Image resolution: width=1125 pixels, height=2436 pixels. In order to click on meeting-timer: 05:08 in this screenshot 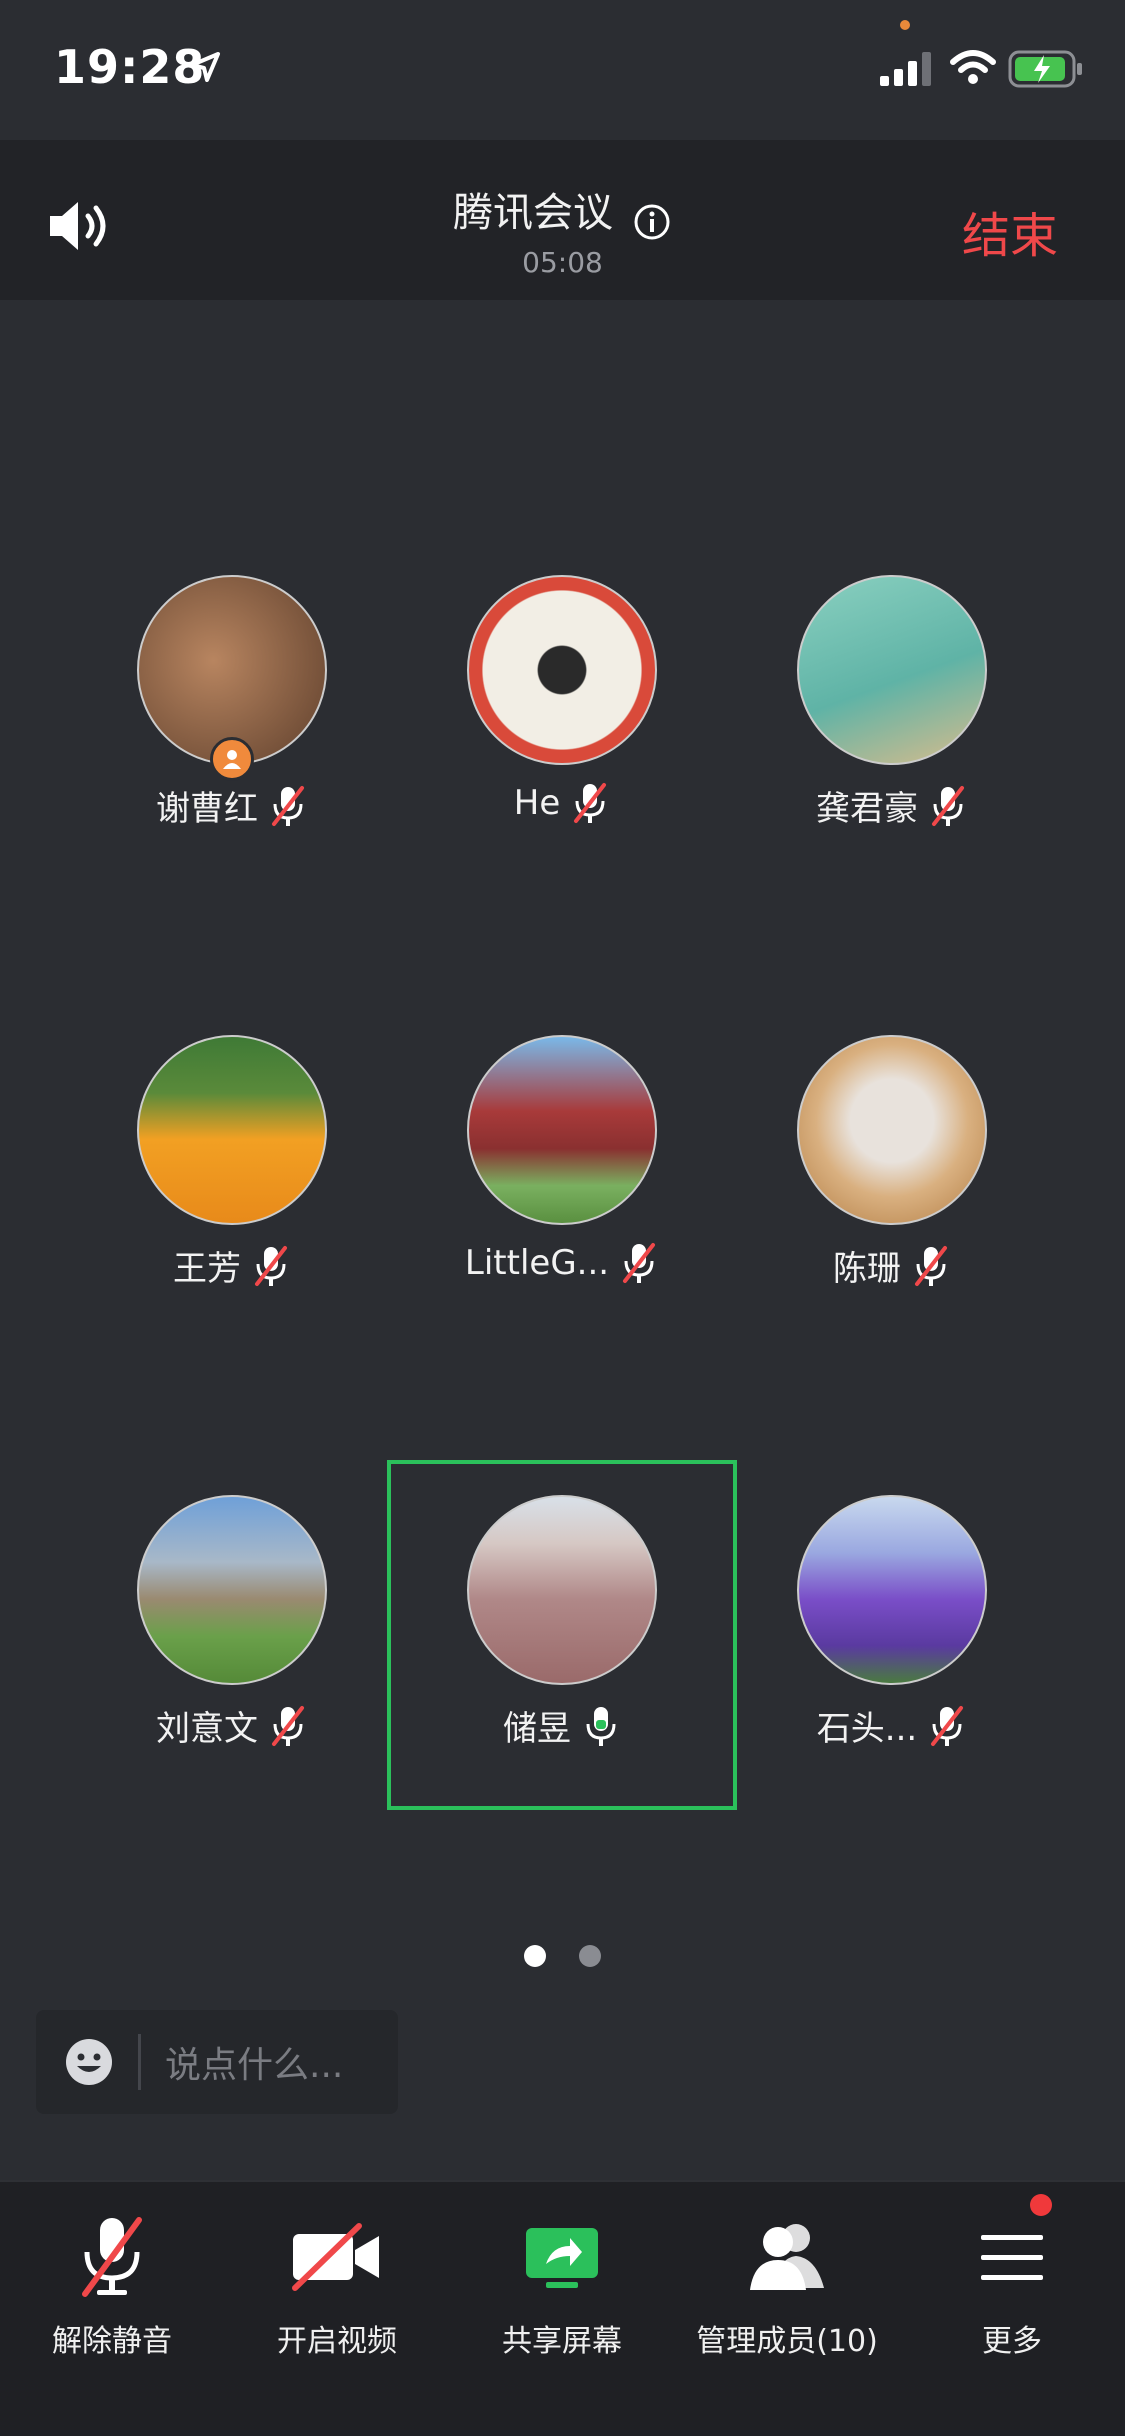, I will do `click(562, 262)`.